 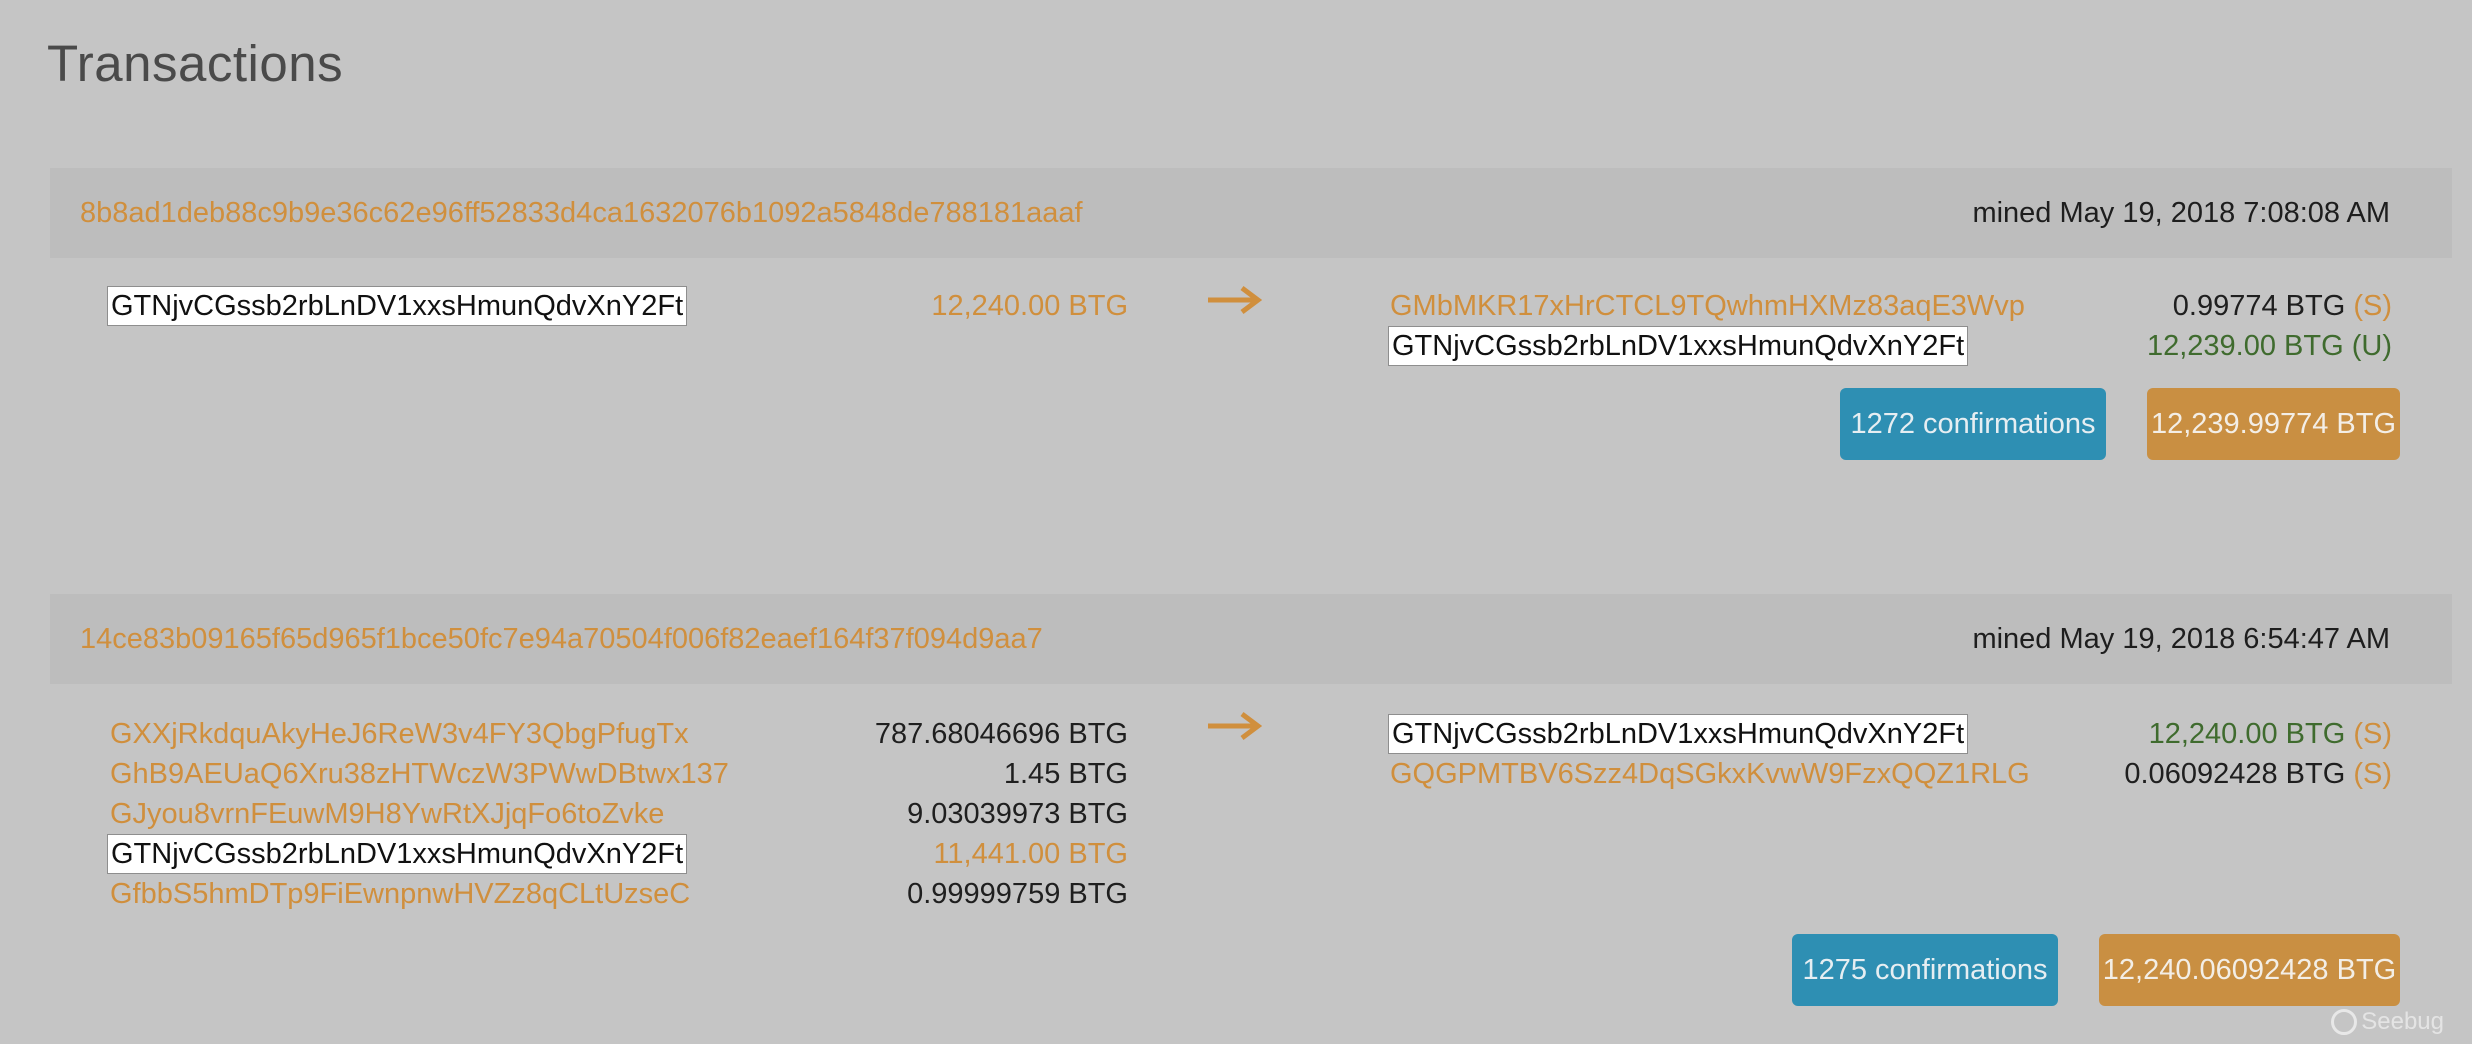 I want to click on input-address-row: GhB9AEUaQ6Xru38zHTWczW3PWwDBtwx137, so click(x=419, y=774).